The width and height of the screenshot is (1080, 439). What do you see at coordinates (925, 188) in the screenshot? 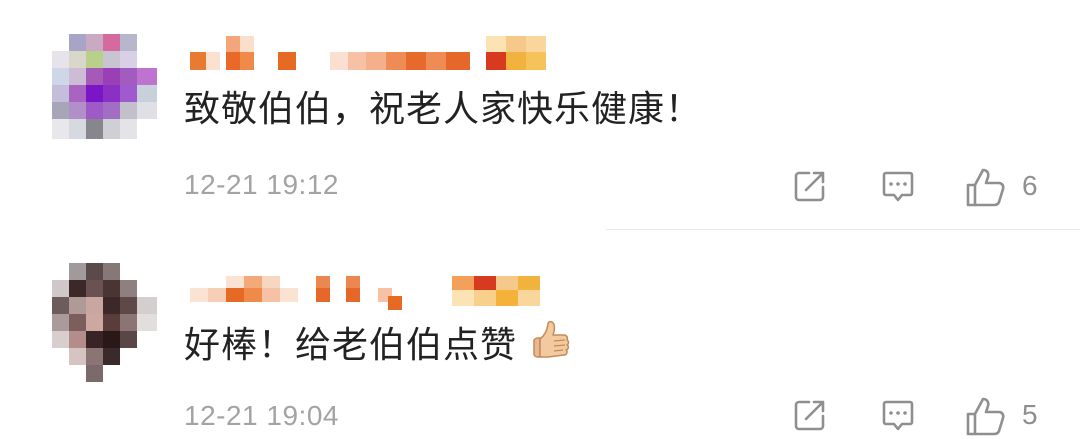
I see `comment-actions: 6` at bounding box center [925, 188].